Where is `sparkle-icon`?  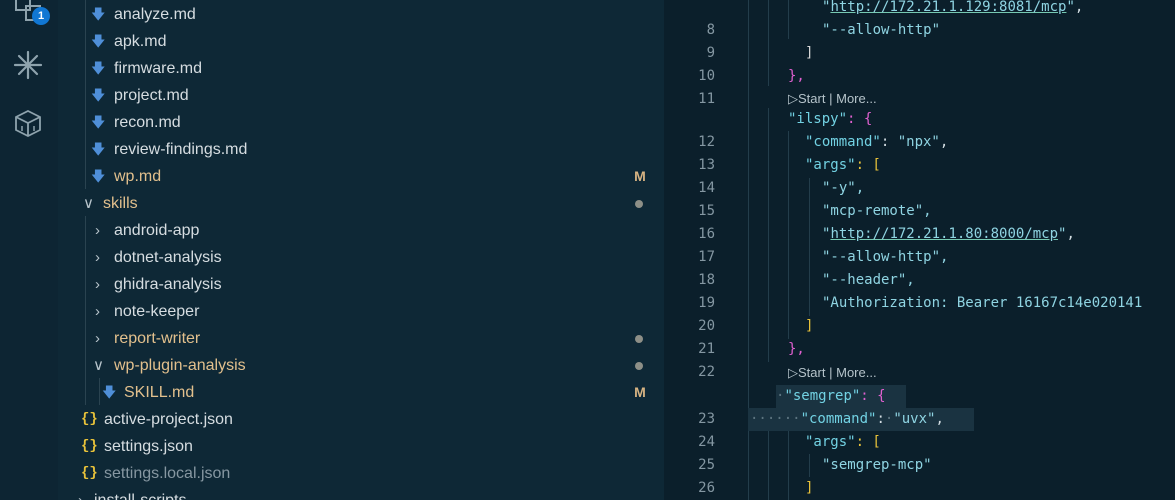 sparkle-icon is located at coordinates (28, 65).